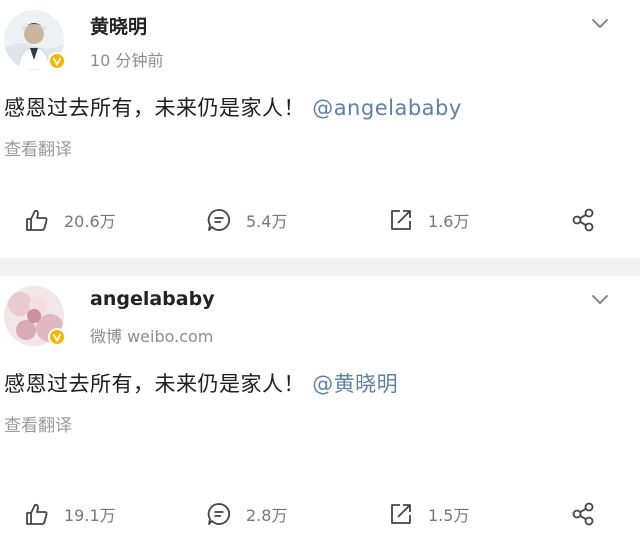 This screenshot has height=557, width=640. What do you see at coordinates (118, 25) in the screenshot?
I see `author-name: 黄晓明` at bounding box center [118, 25].